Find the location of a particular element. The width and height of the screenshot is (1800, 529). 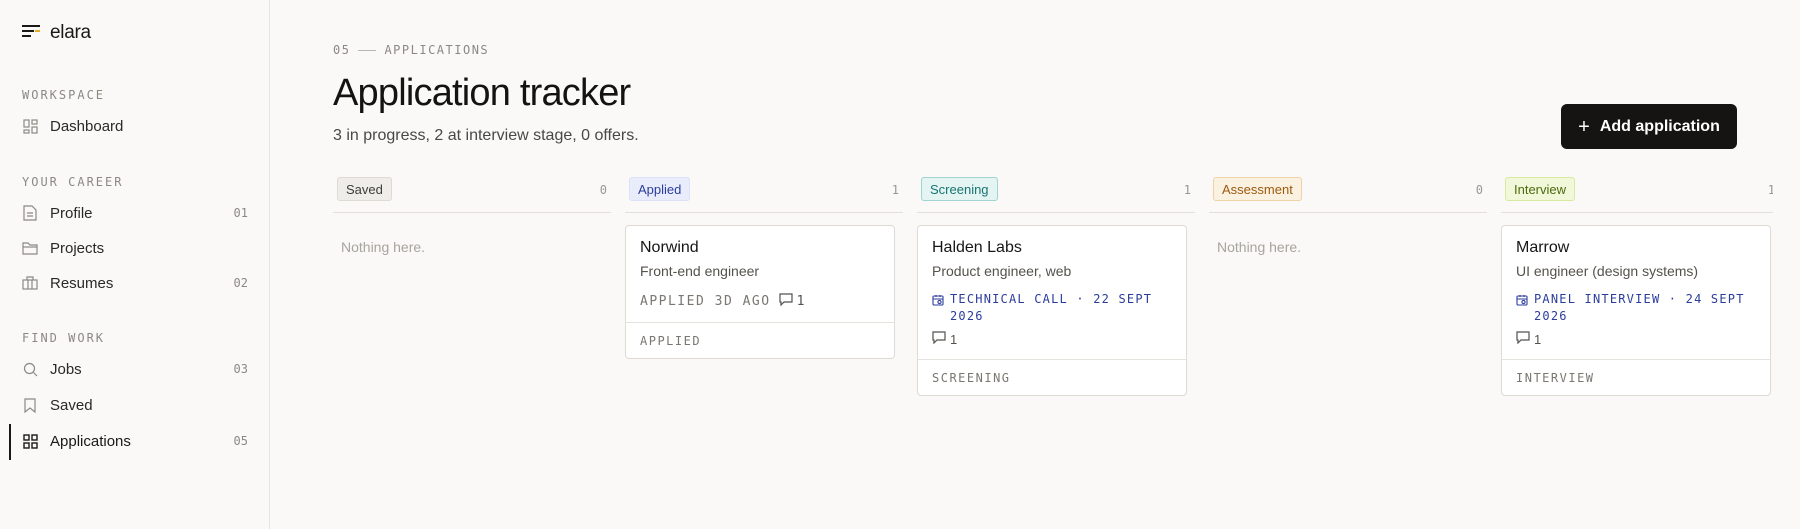

sidebar-item-label: Saved is located at coordinates (71, 405).